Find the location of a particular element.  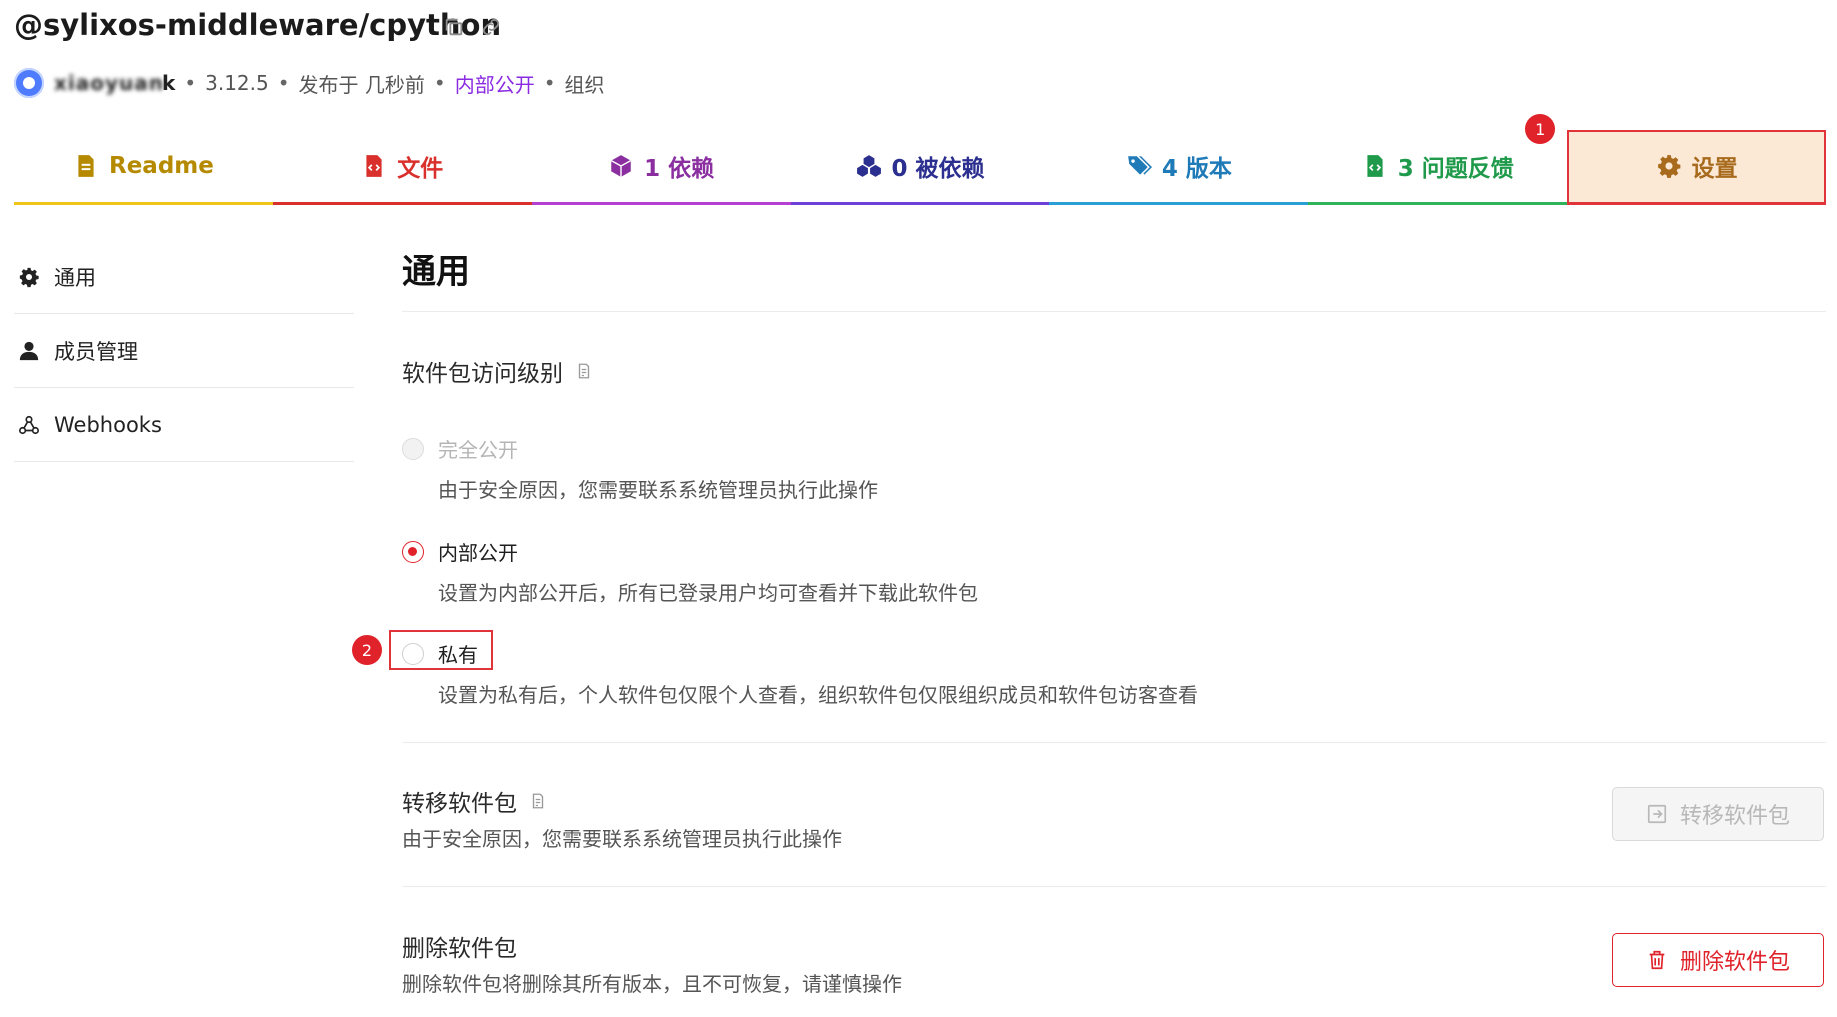

button-label: 转移软件包 is located at coordinates (1734, 816).